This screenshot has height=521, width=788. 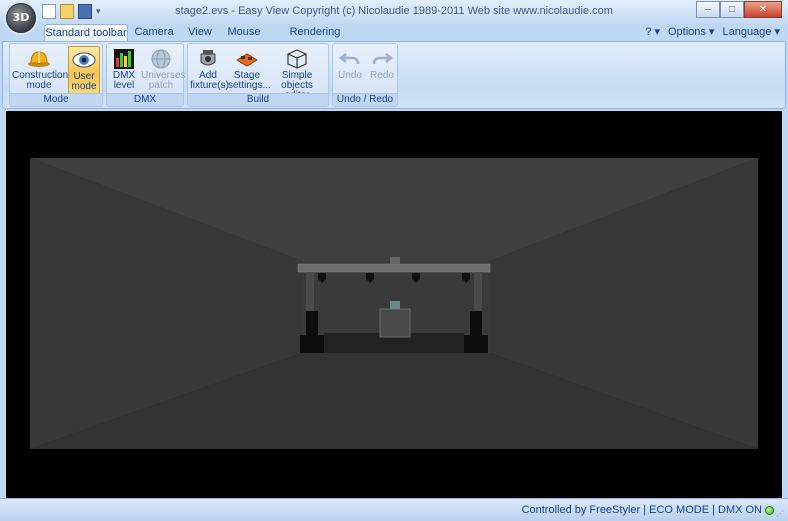 I want to click on construction-mode-button: Construction mode, so click(x=40, y=70).